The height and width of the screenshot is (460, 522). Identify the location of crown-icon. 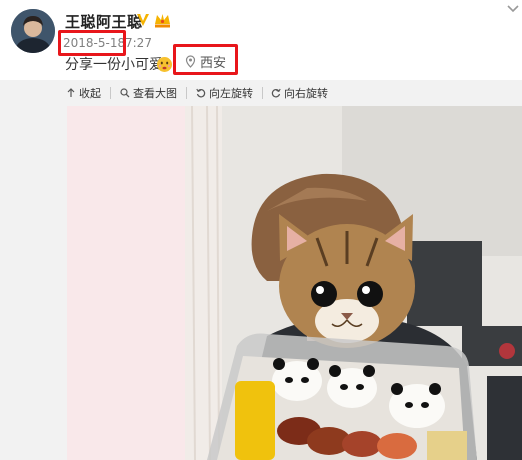
(162, 20).